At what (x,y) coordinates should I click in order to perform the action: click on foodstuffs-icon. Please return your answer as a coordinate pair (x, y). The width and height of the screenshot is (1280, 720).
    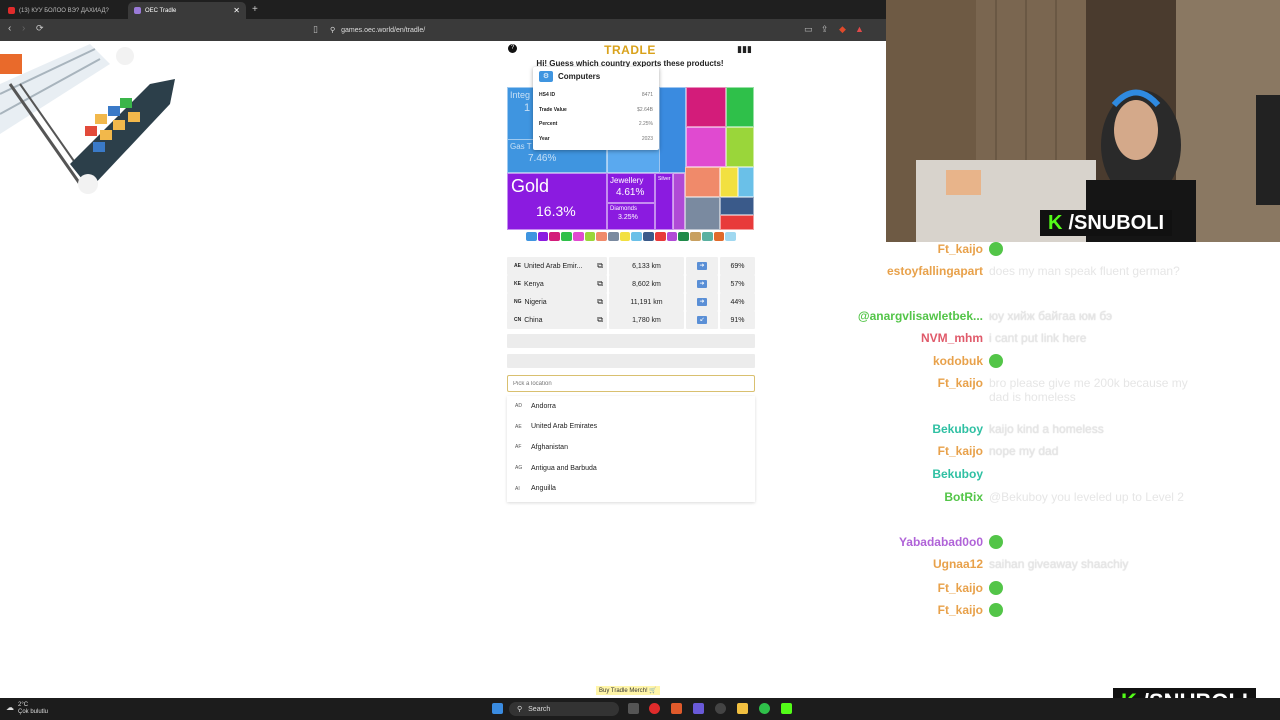
    Looking at the image, I should click on (590, 236).